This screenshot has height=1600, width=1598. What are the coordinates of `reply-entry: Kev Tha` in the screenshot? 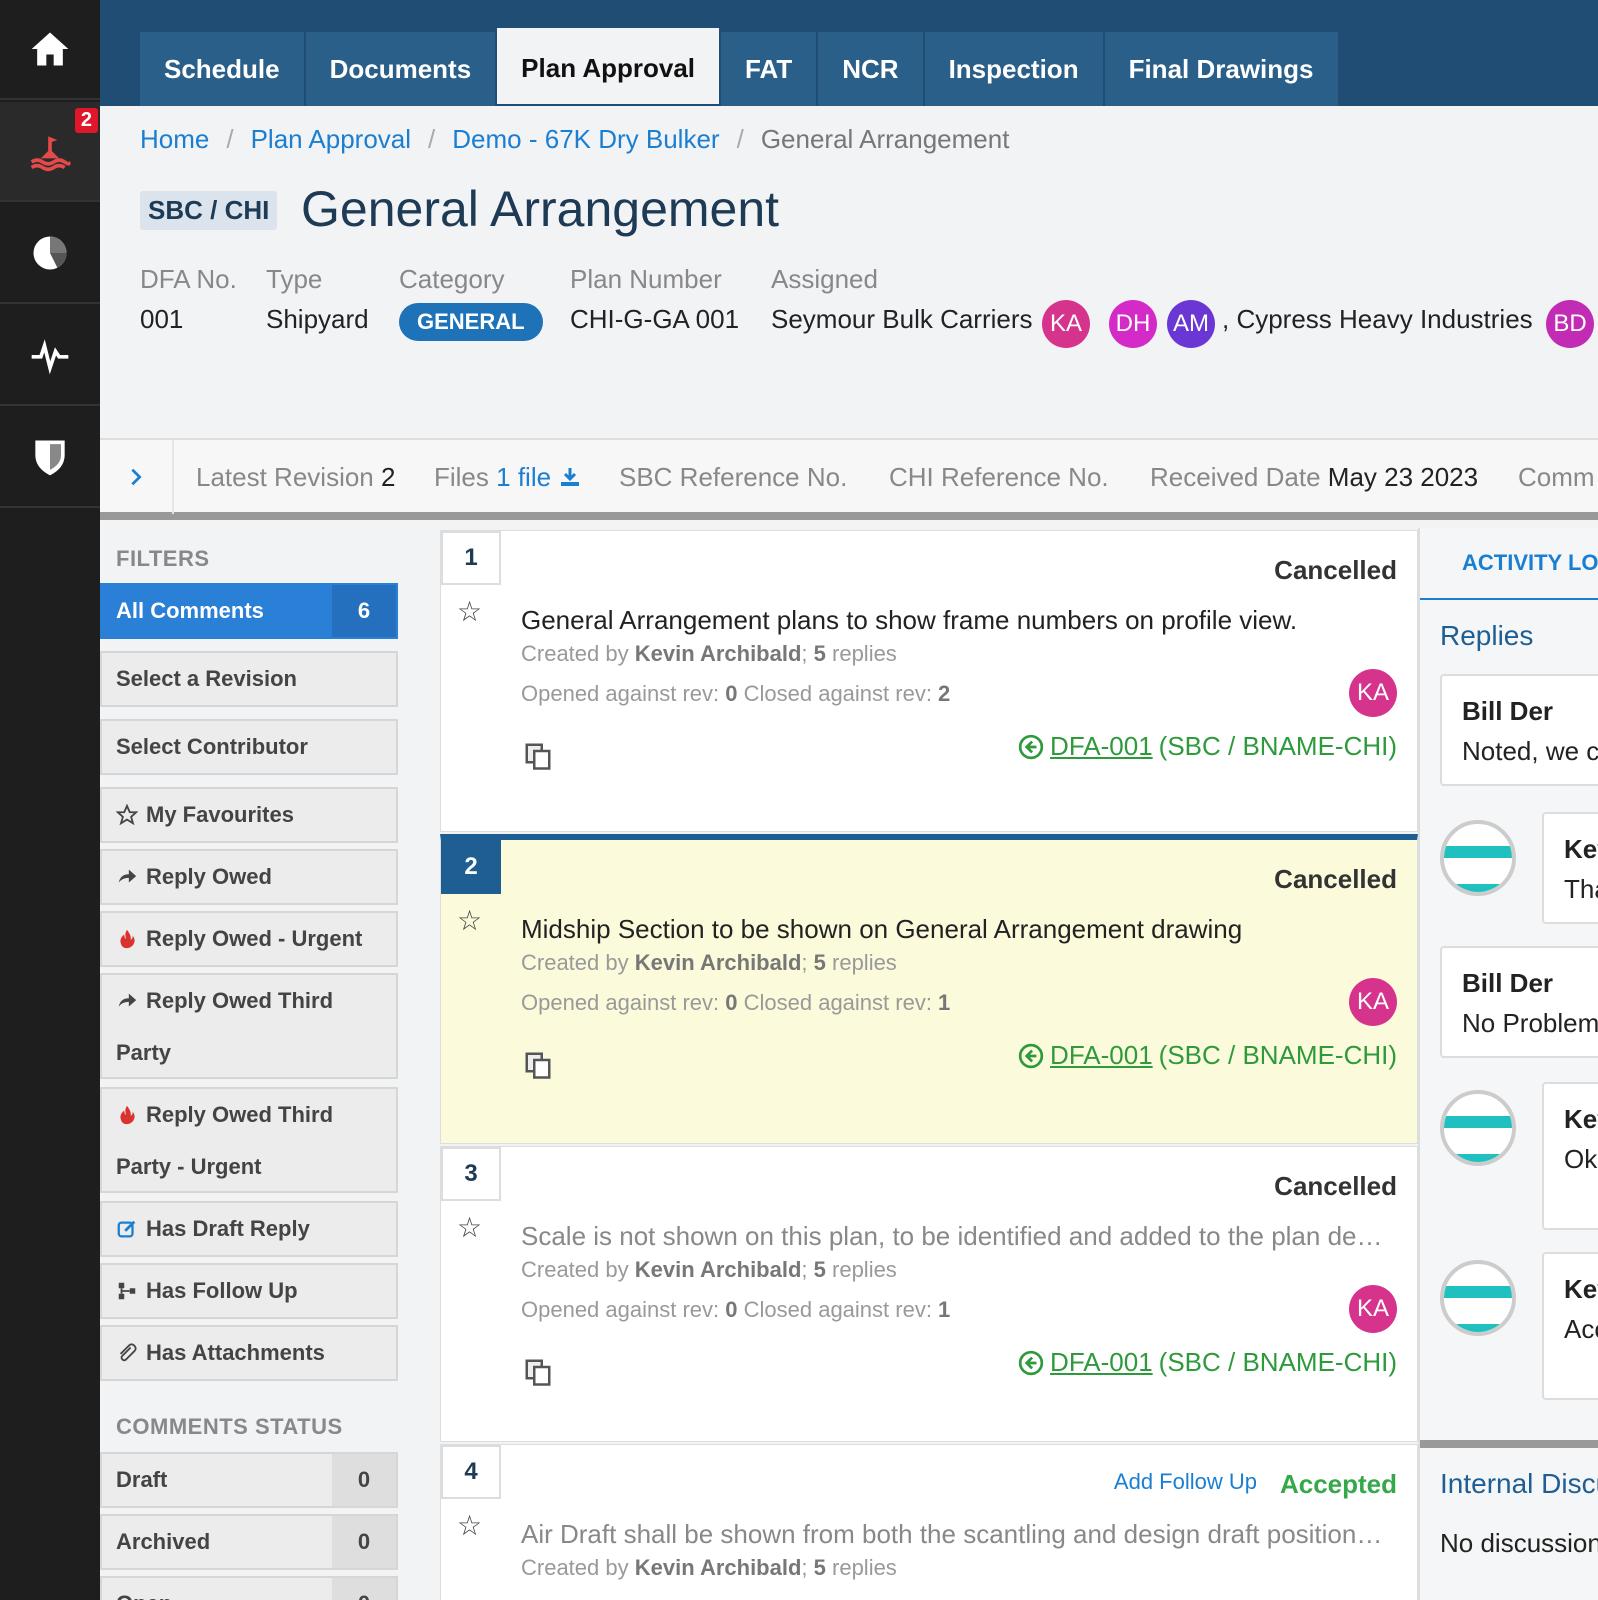 It's located at (1570, 868).